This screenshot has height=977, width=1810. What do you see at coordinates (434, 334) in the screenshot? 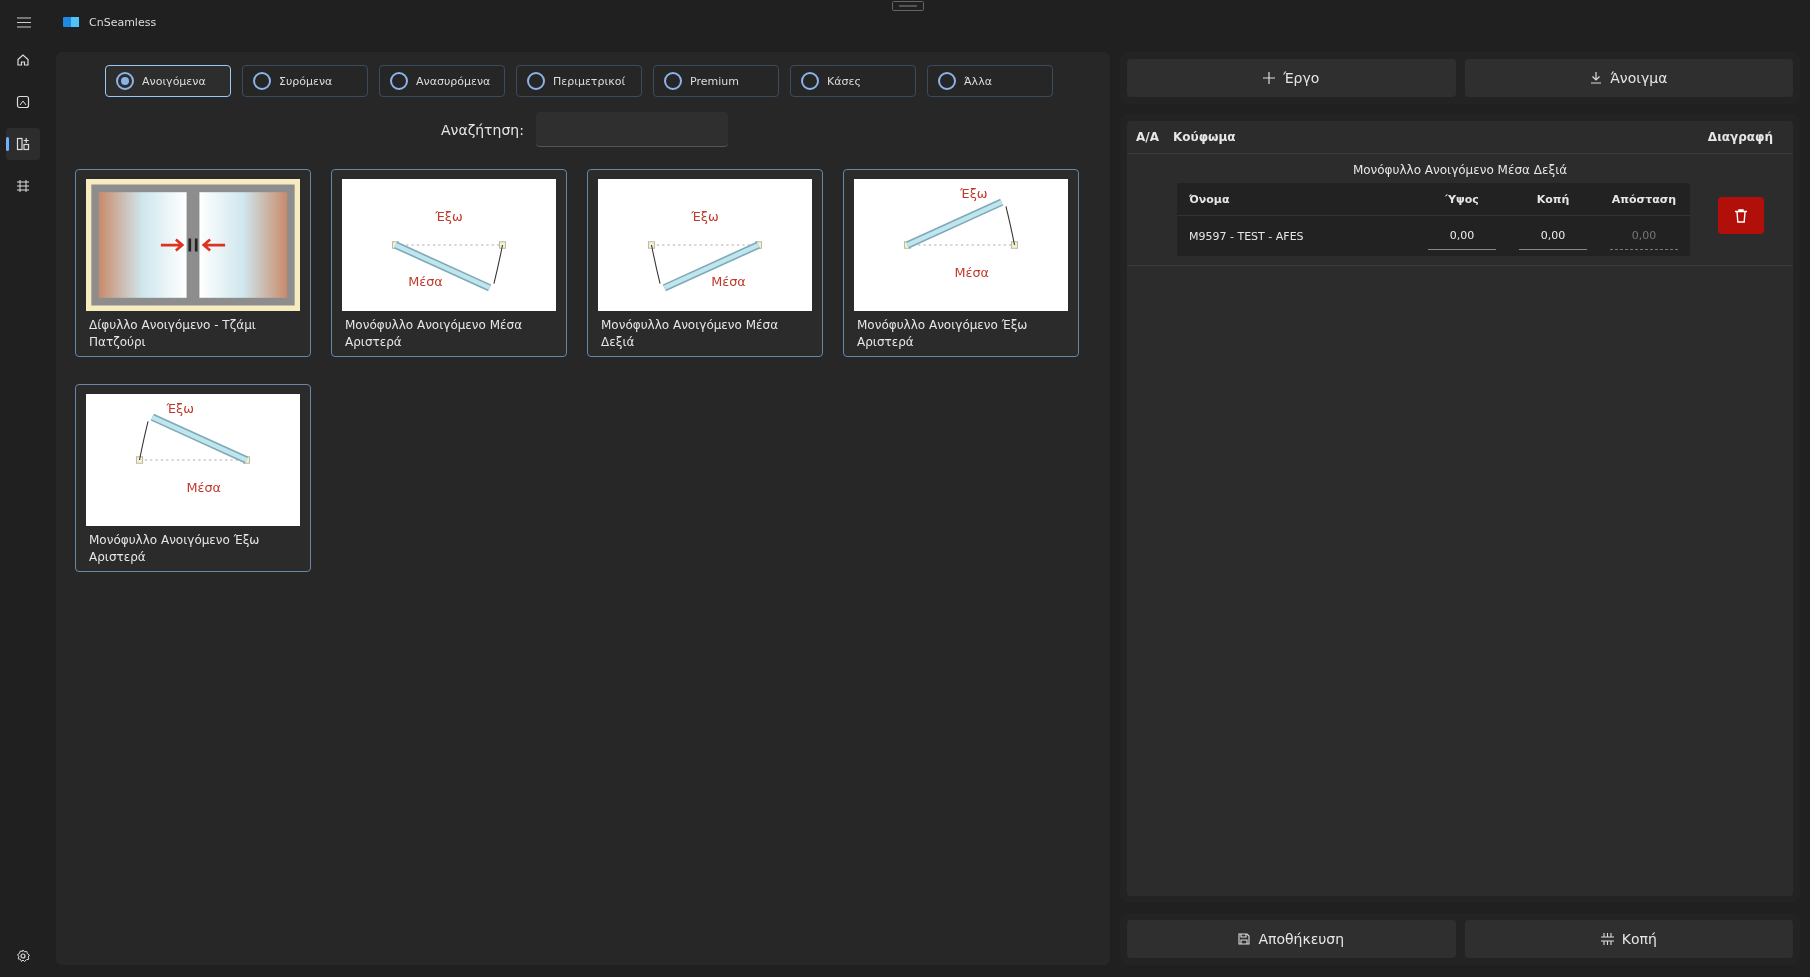
I see `product-name: Μονόφυλλο Ανοιγόμενο Μέσα Αριστερά` at bounding box center [434, 334].